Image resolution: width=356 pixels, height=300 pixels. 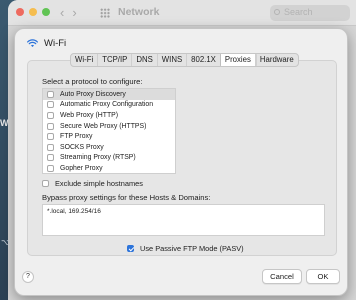 What do you see at coordinates (109, 136) in the screenshot?
I see `list-item: FTP Proxy` at bounding box center [109, 136].